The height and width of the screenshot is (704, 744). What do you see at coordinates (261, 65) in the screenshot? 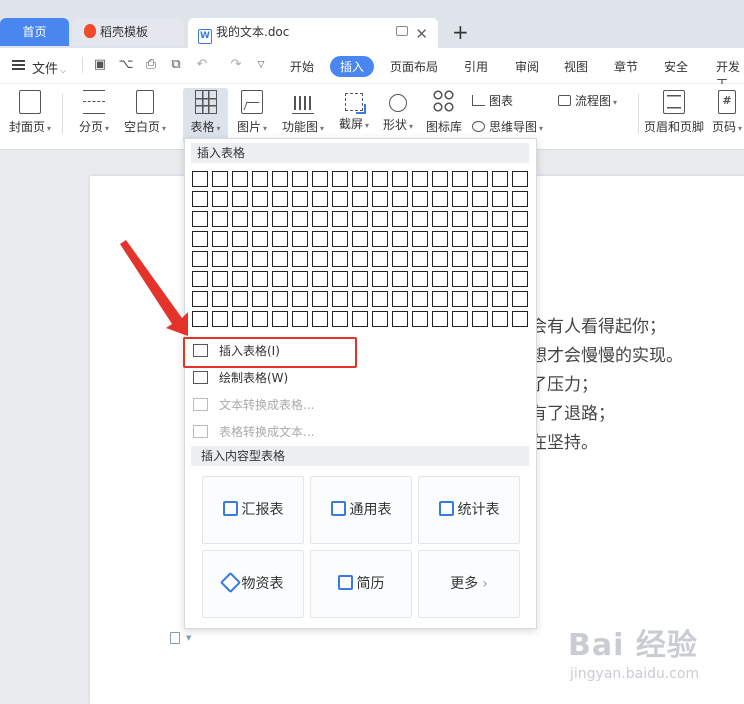
I see `customize-quick-access-icon: ▽` at bounding box center [261, 65].